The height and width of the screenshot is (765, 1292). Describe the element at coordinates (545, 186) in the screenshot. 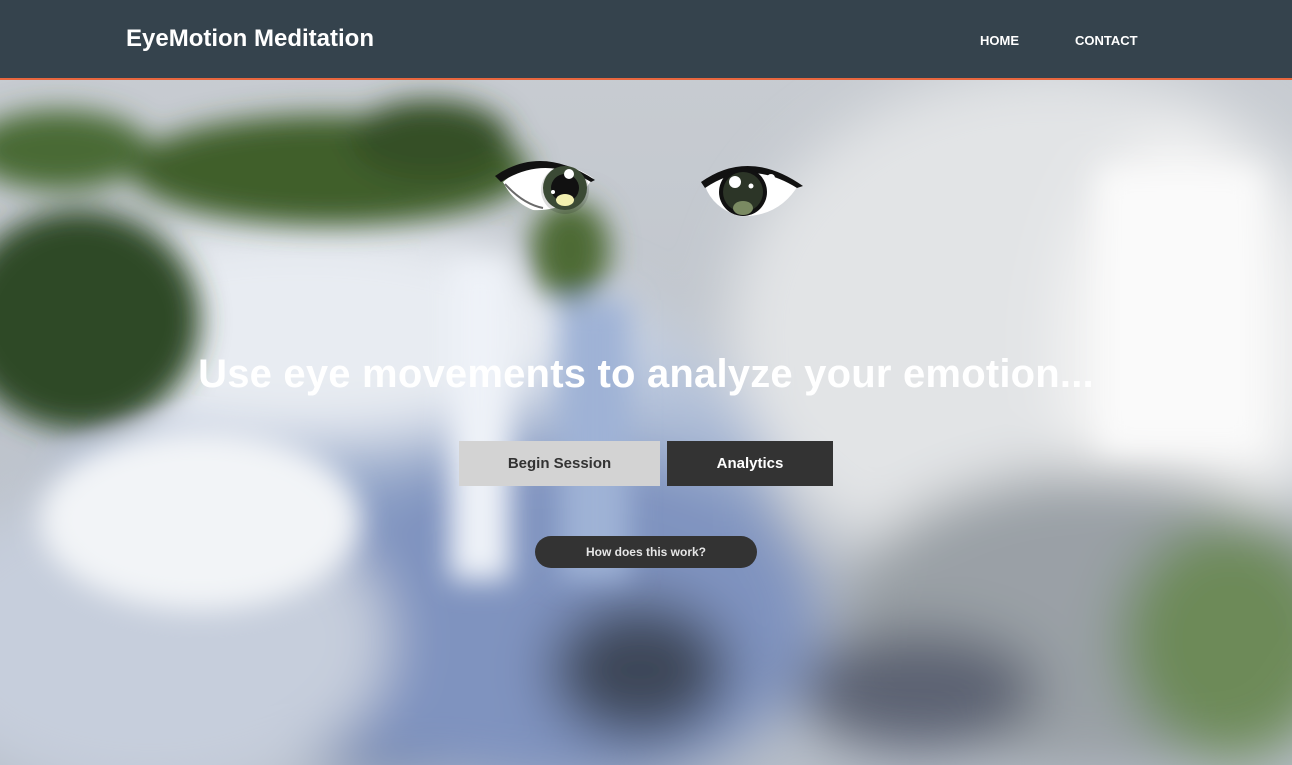

I see `left-eye-icon` at that location.